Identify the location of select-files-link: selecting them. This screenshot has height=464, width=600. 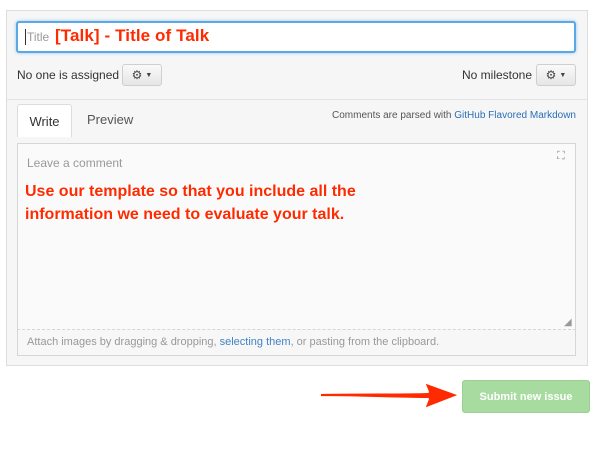
(255, 342).